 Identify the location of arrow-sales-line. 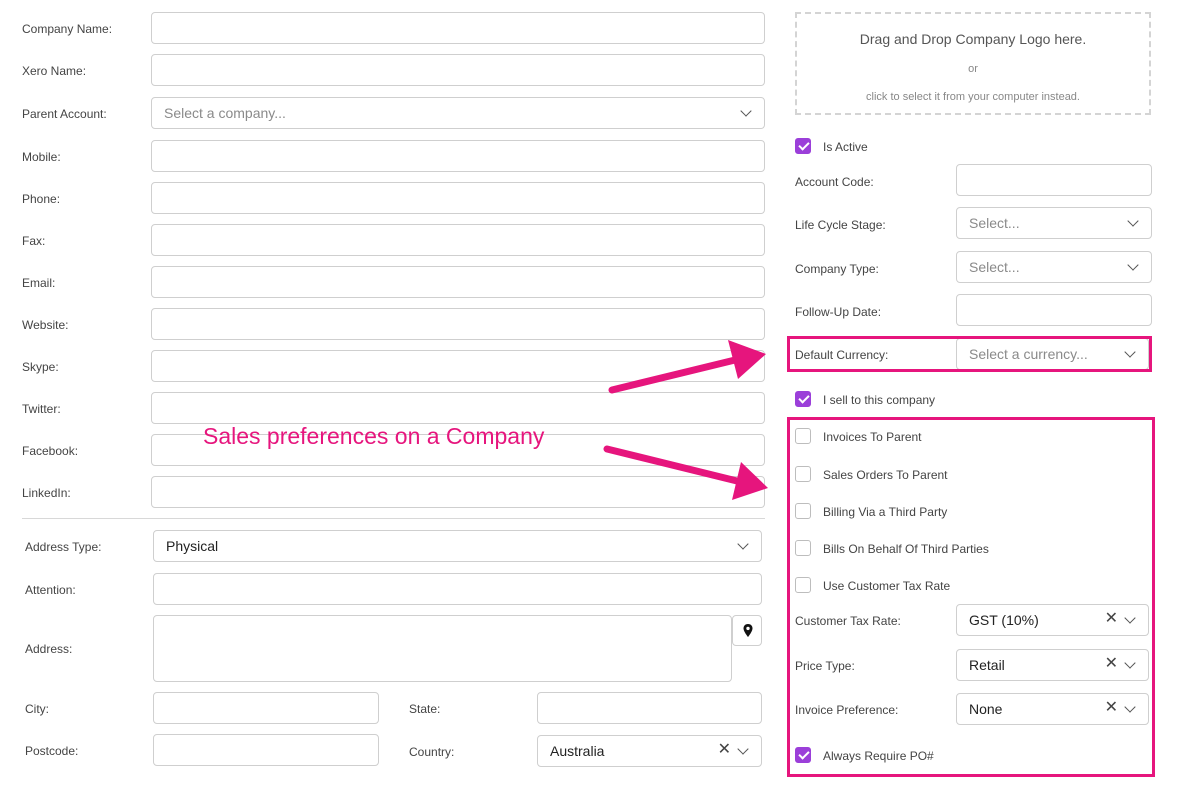
(672, 465).